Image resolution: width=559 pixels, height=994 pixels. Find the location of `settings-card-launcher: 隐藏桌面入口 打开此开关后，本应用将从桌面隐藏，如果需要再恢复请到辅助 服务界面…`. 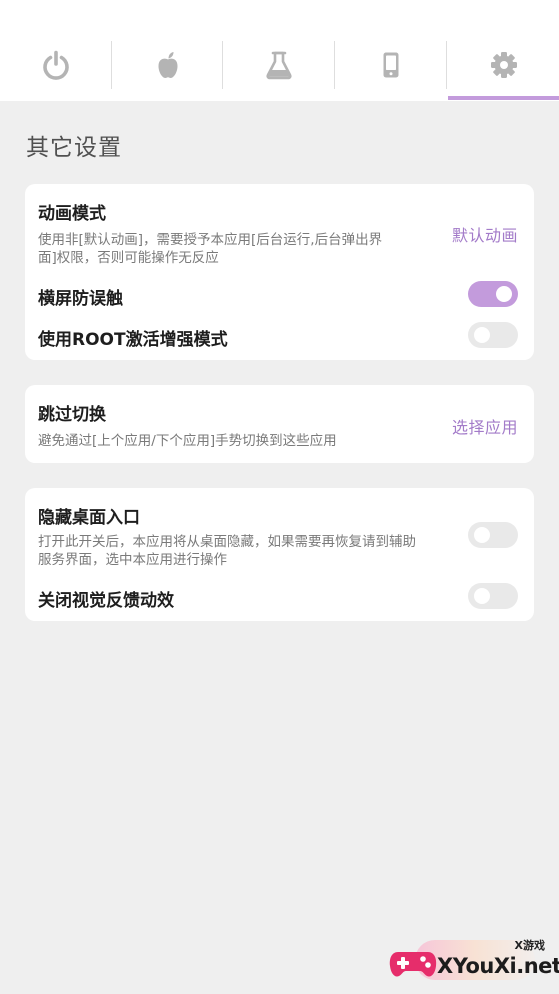

settings-card-launcher: 隐藏桌面入口 打开此开关后，本应用将从桌面隐藏，如果需要再恢复请到辅助 服务界面… is located at coordinates (279, 554).